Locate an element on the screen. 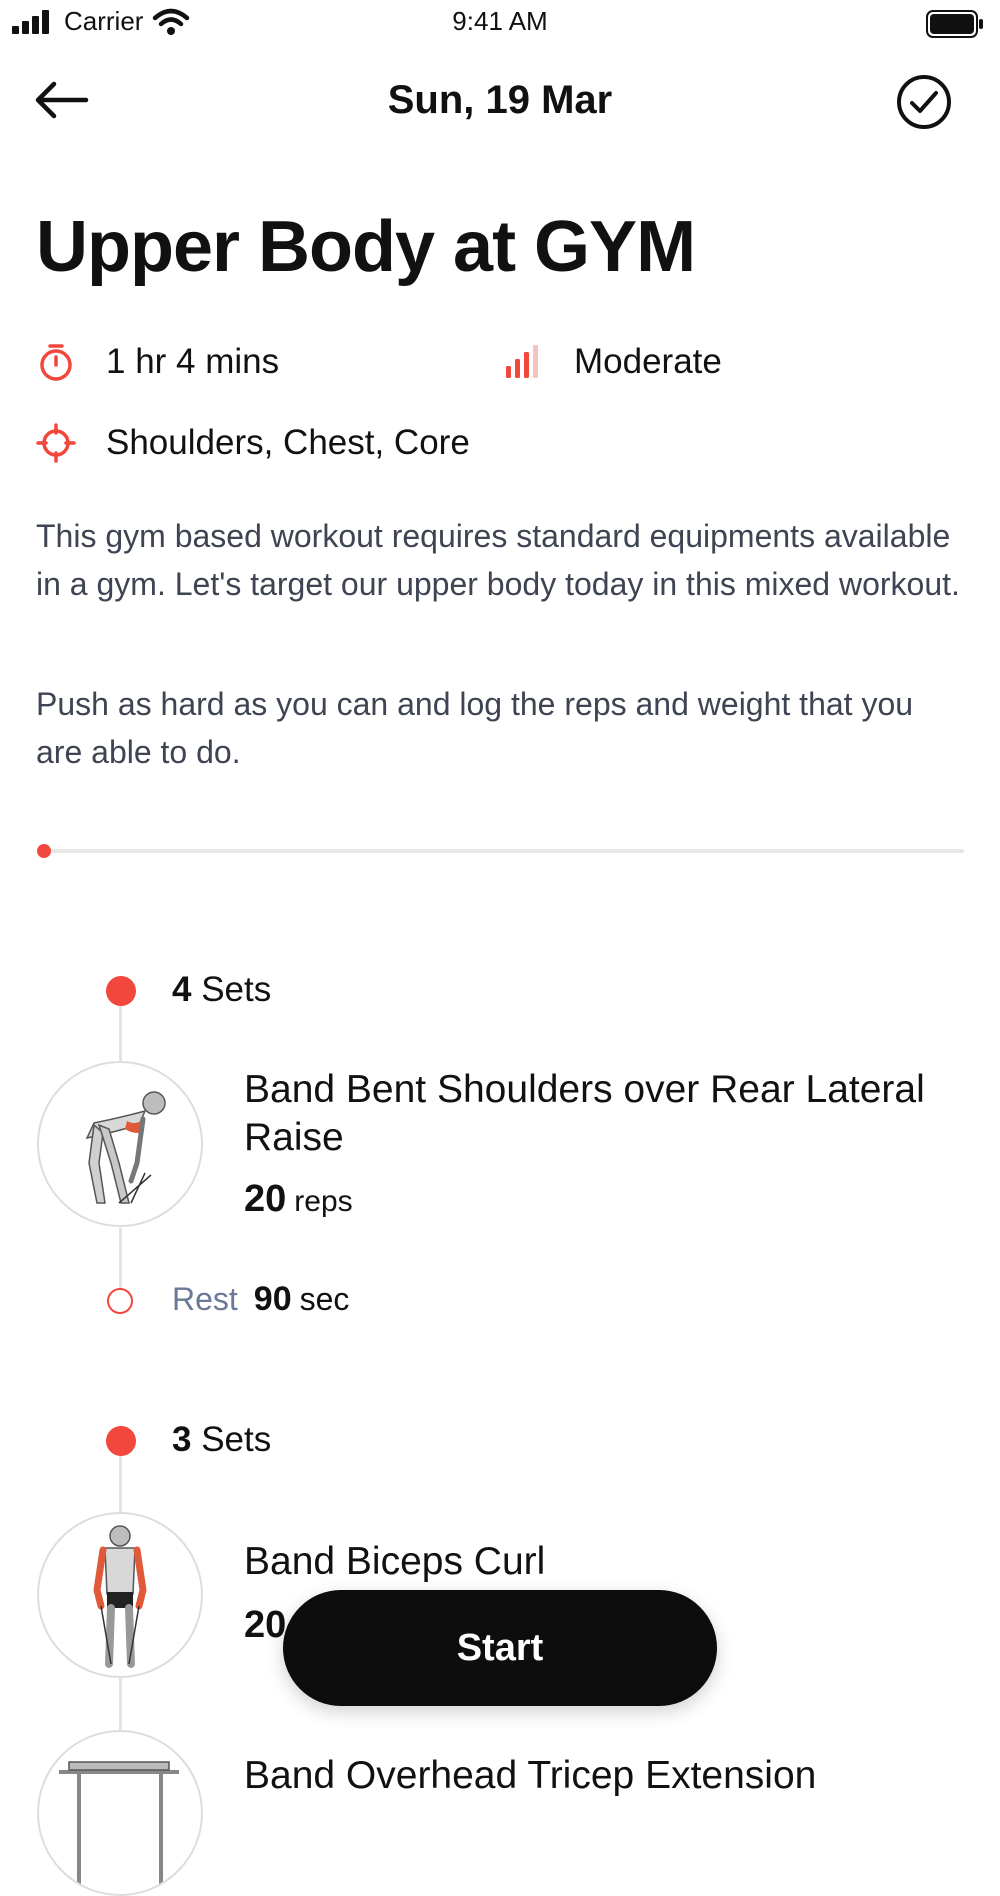 The width and height of the screenshot is (1000, 1896). intensity-value: Moderate is located at coordinates (648, 361).